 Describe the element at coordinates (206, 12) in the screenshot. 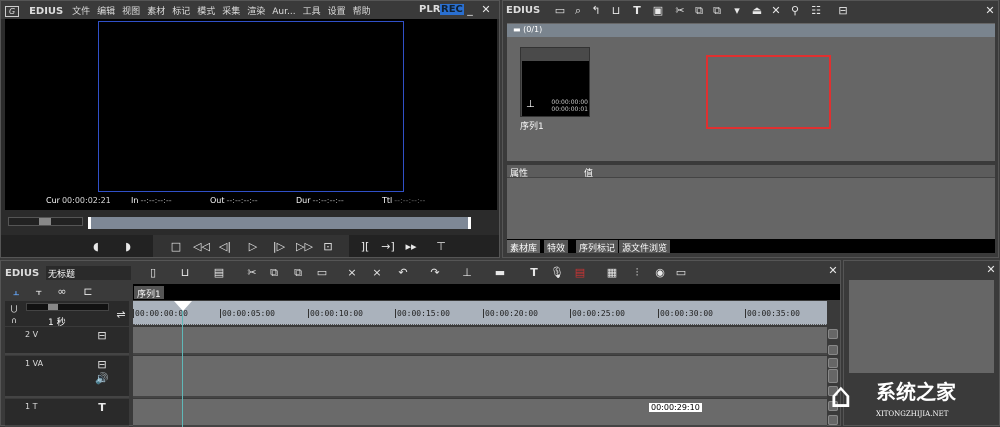

I see `menu-mode: 模式` at that location.